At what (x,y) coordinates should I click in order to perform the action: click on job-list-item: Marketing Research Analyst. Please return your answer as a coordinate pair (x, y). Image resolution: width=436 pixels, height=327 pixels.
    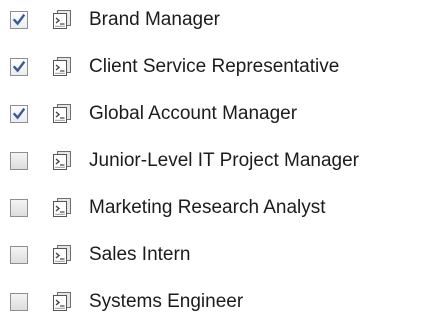
    Looking at the image, I should click on (218, 211).